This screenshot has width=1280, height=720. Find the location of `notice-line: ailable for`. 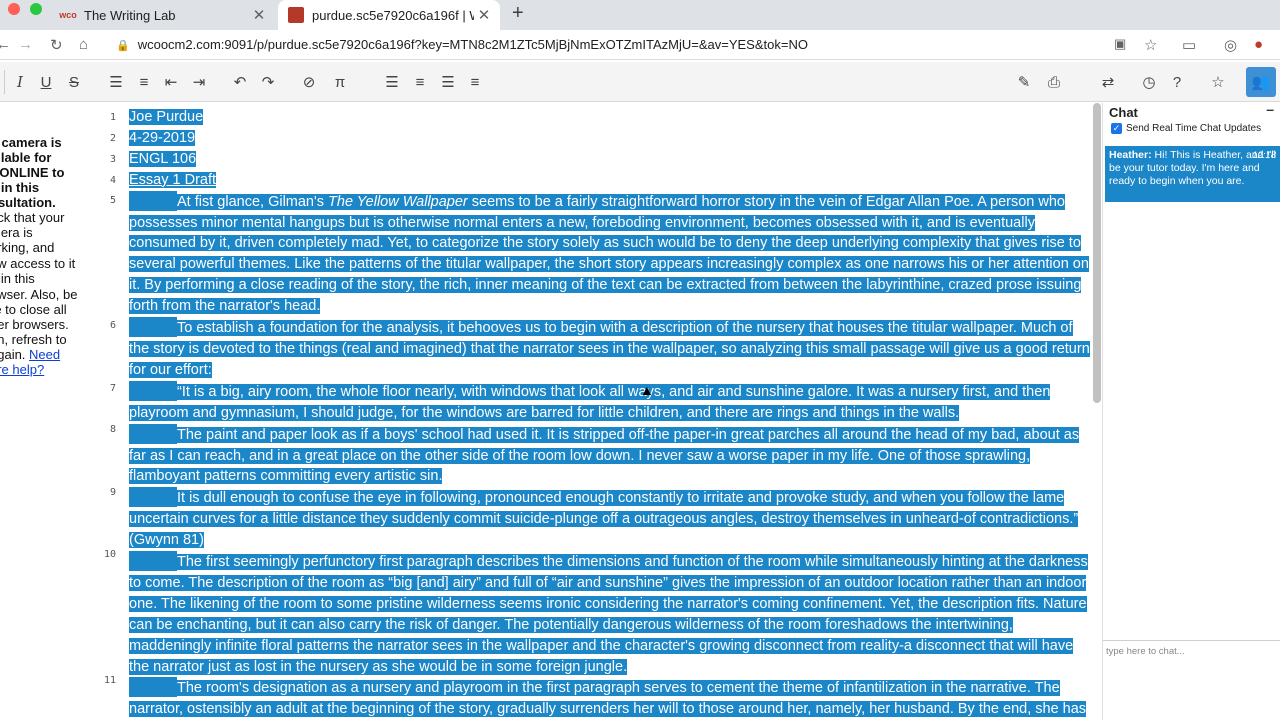

notice-line: ailable for is located at coordinates (26, 157).